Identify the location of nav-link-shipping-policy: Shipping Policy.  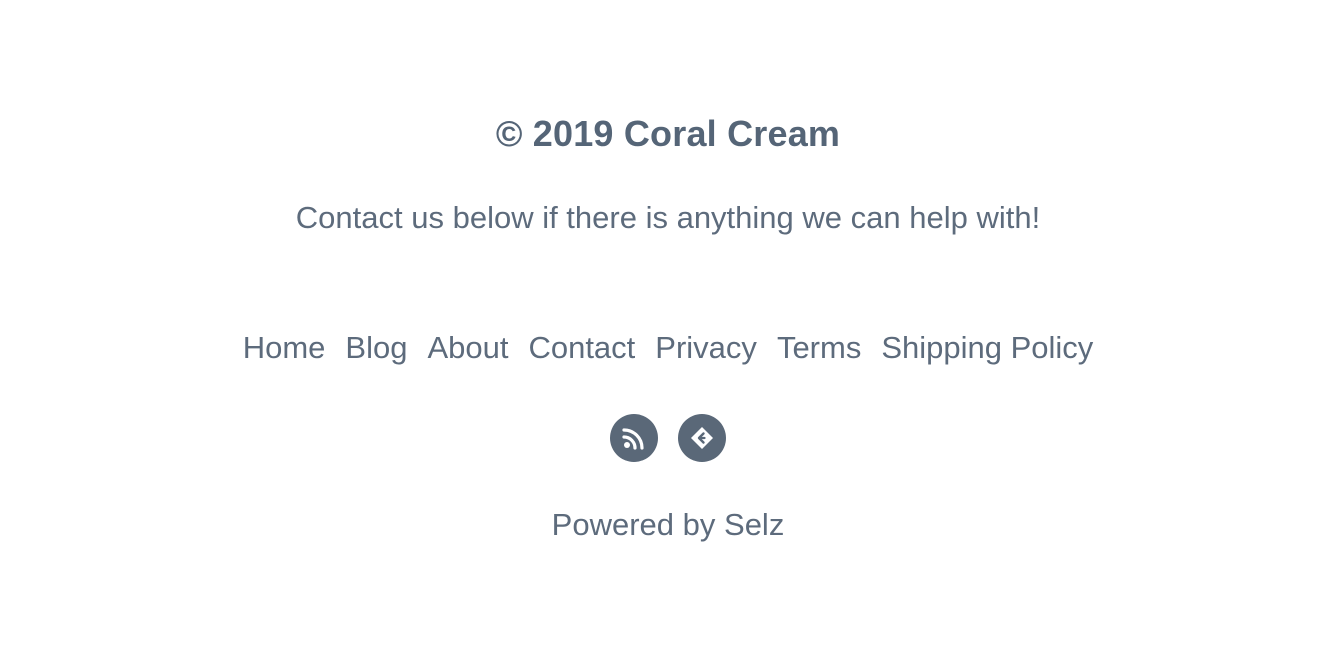
(987, 348).